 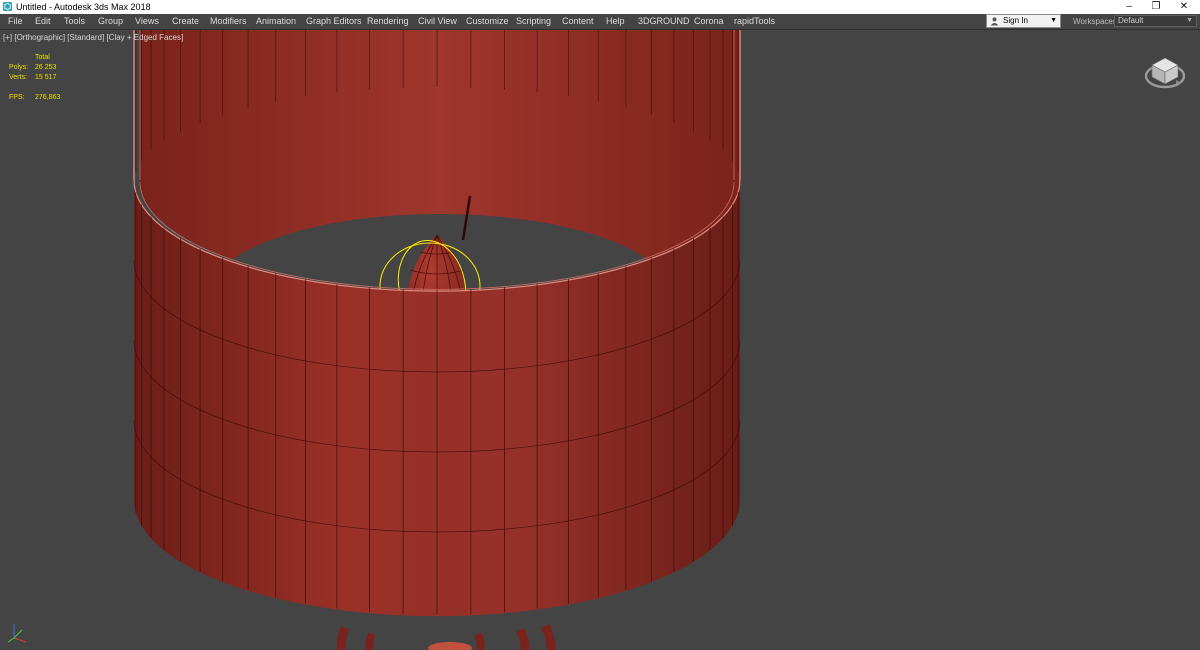 I want to click on stats-header: Total, so click(x=42, y=57).